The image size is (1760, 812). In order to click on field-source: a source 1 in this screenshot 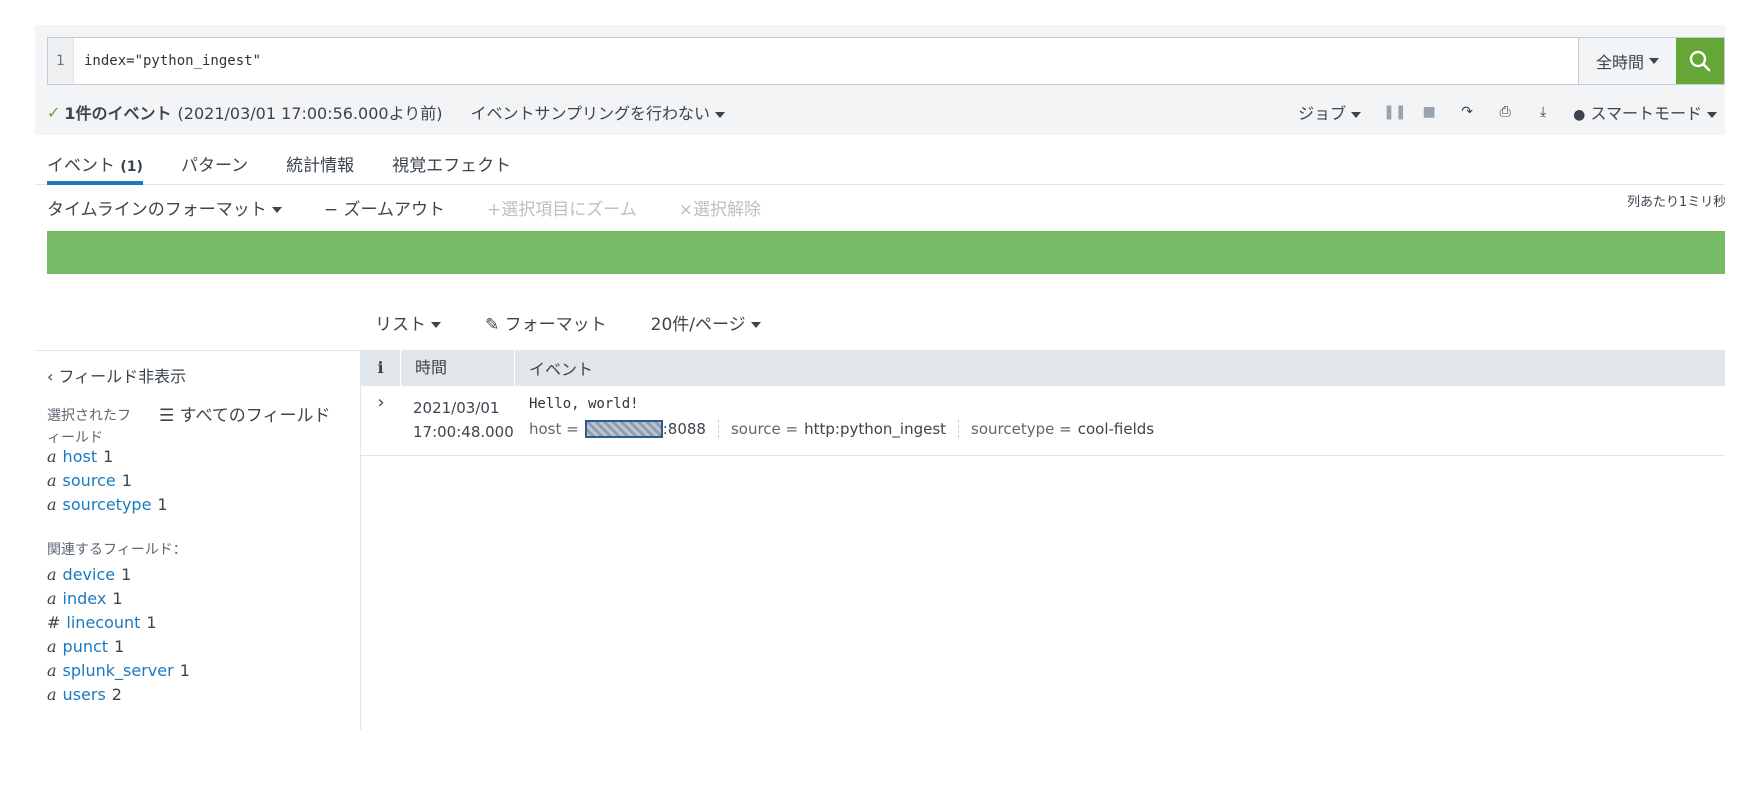, I will do `click(203, 481)`.